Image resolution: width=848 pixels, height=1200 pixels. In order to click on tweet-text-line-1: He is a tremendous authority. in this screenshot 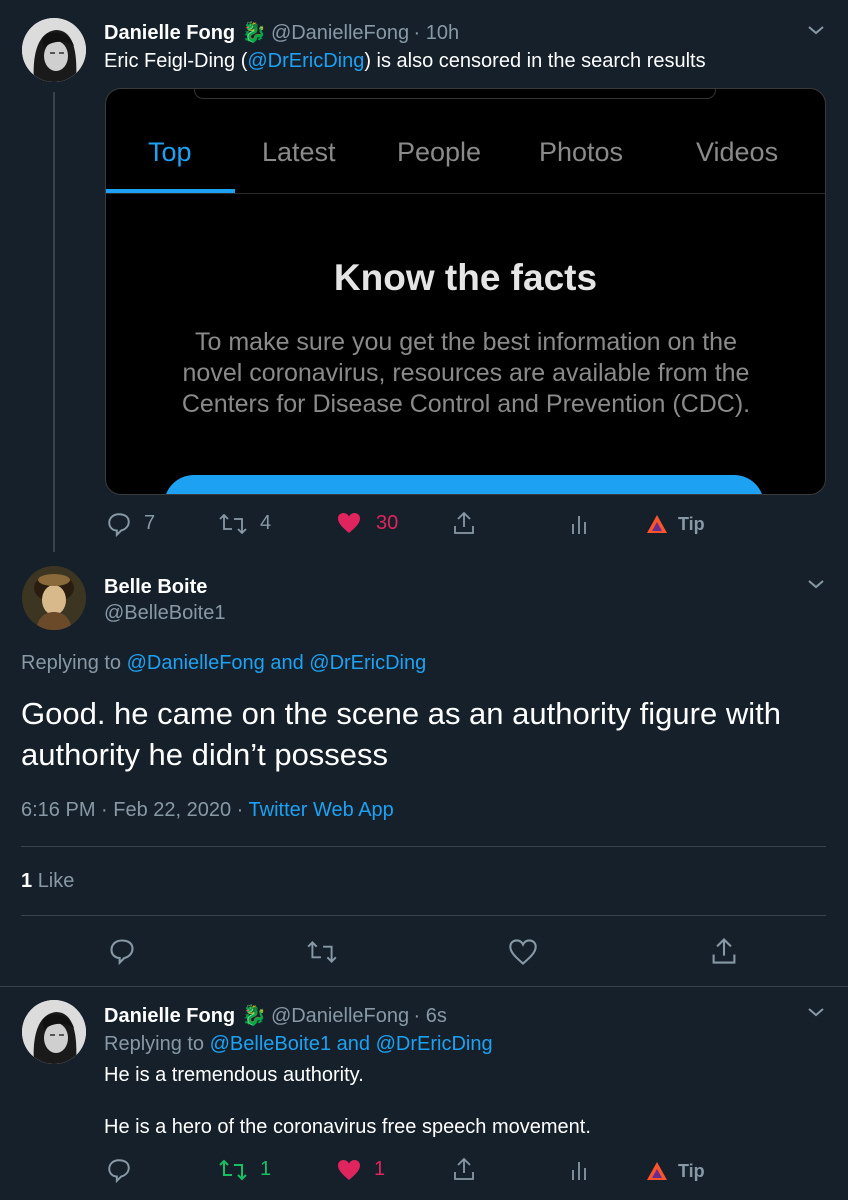, I will do `click(234, 1075)`.